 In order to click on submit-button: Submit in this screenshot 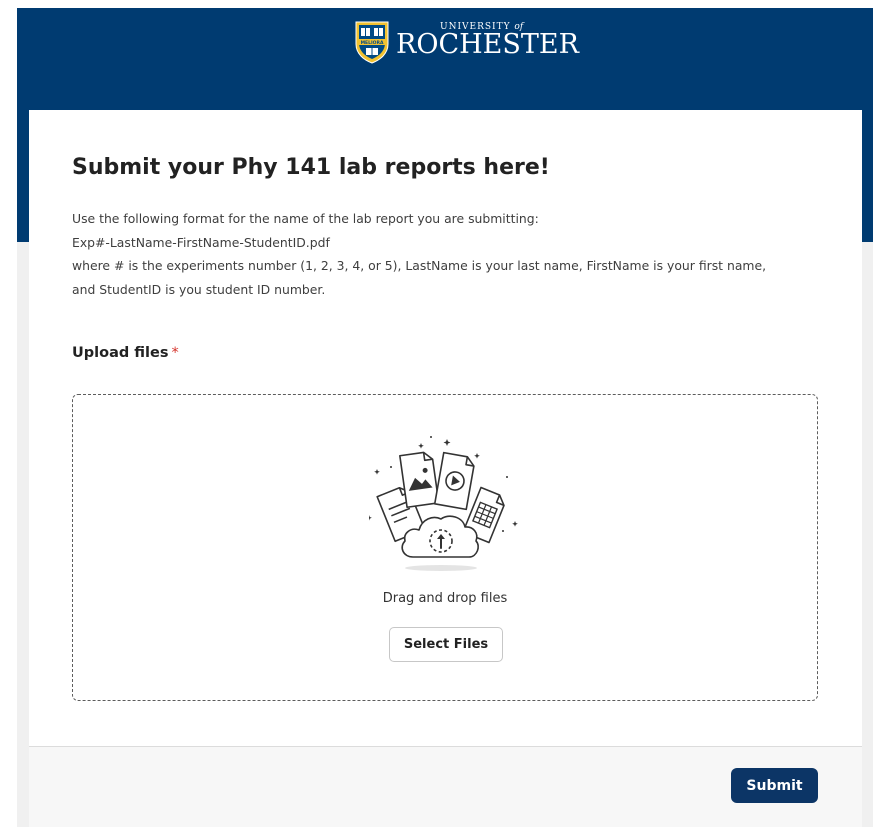, I will do `click(774, 785)`.